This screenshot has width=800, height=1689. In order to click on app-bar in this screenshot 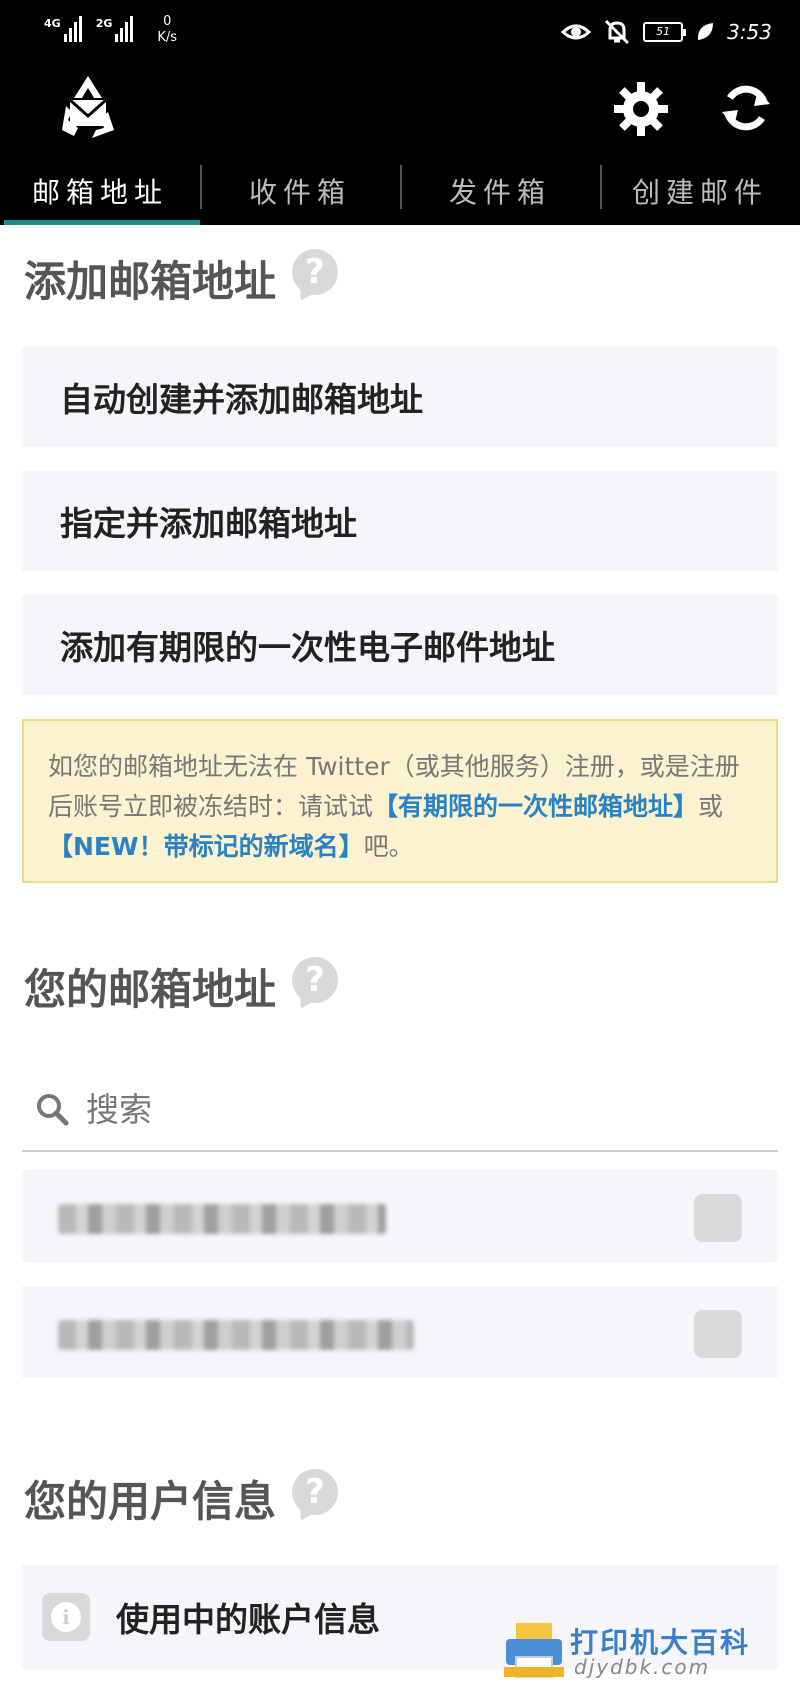, I will do `click(400, 109)`.